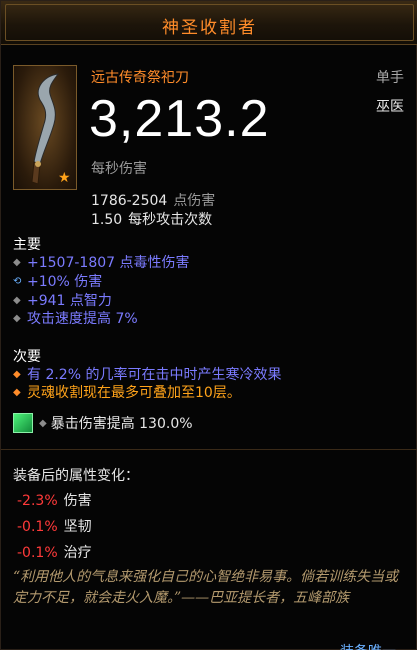  What do you see at coordinates (390, 107) in the screenshot?
I see `class-requirement: 巫医` at bounding box center [390, 107].